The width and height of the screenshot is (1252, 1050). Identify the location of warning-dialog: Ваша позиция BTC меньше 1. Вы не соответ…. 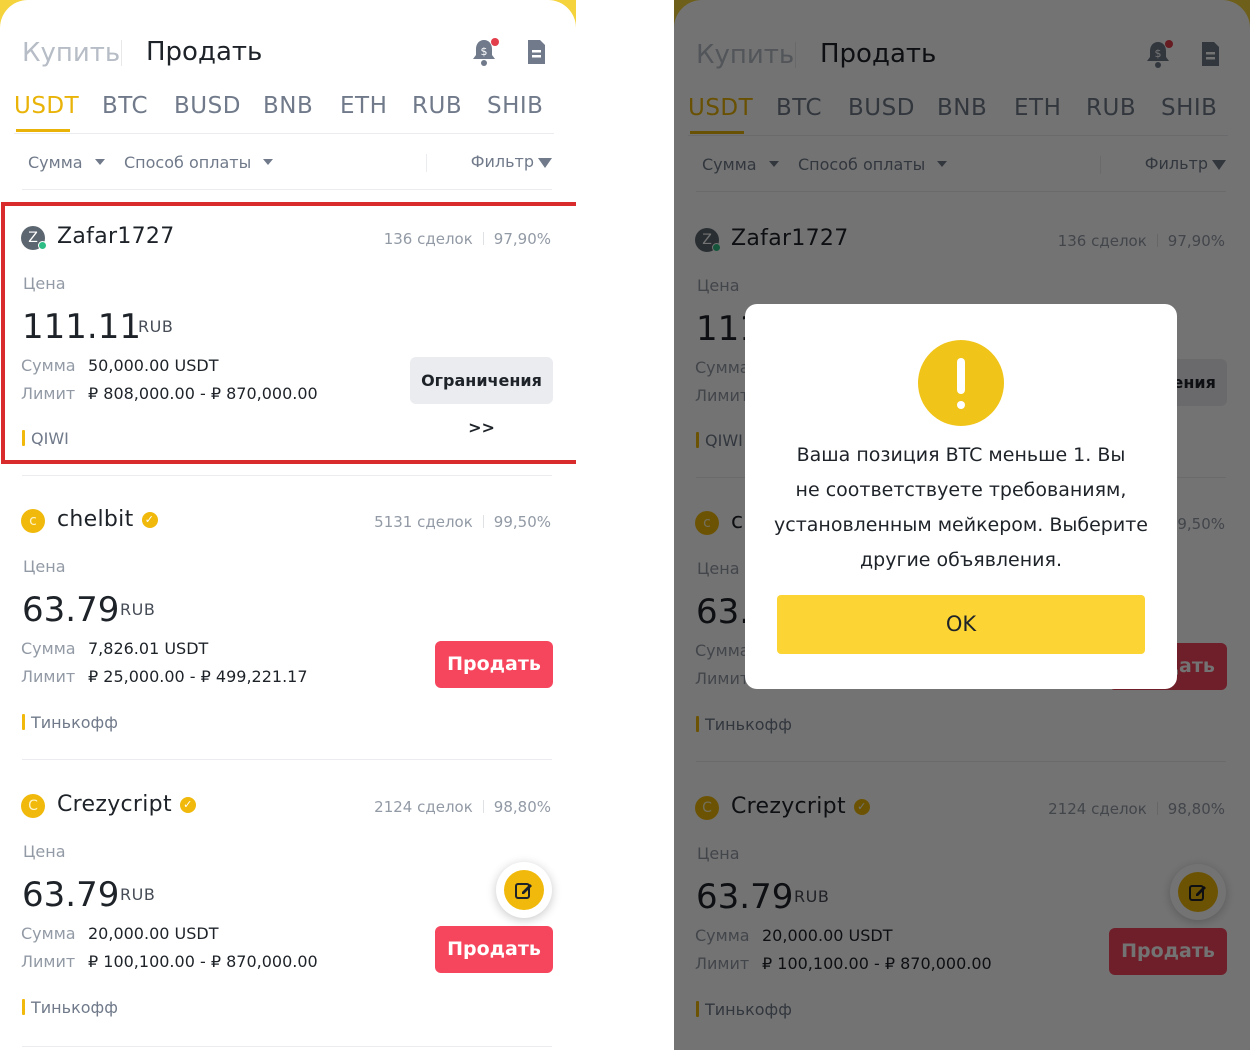
(961, 496).